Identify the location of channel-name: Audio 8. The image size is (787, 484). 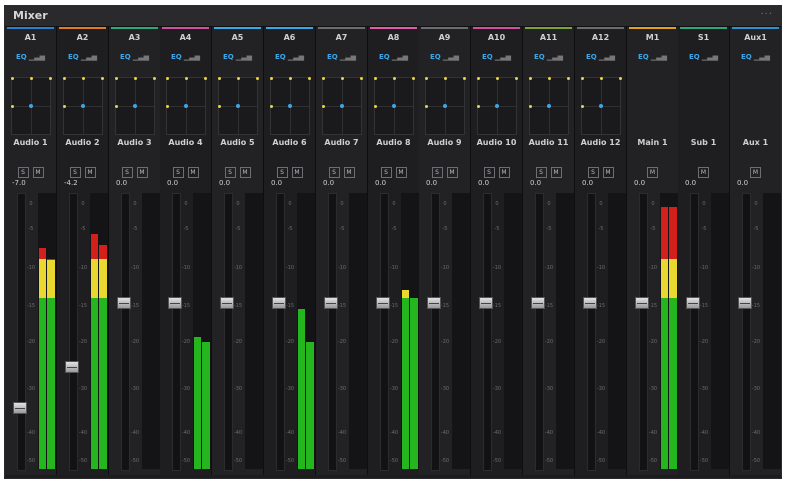
(393, 142).